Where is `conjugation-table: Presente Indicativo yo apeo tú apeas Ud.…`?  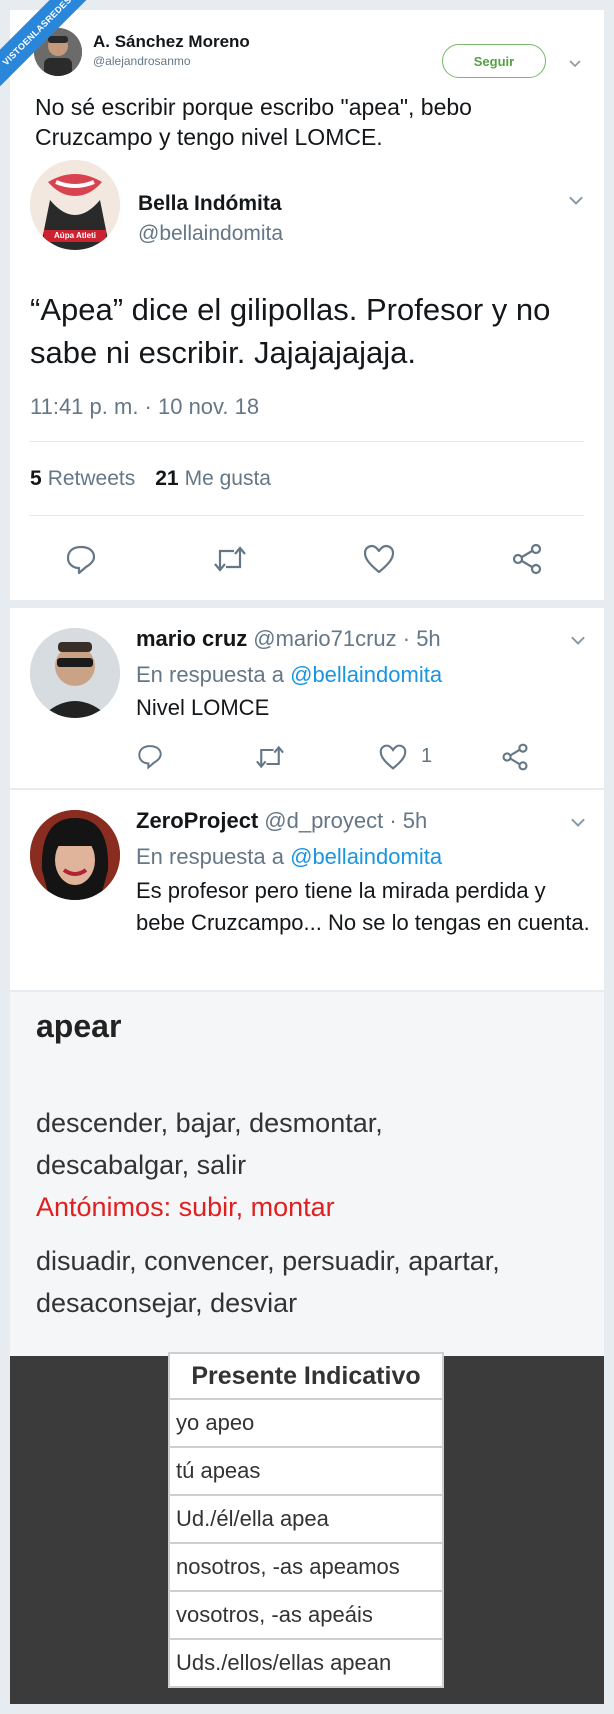 conjugation-table: Presente Indicativo yo apeo tú apeas Ud.… is located at coordinates (306, 1520).